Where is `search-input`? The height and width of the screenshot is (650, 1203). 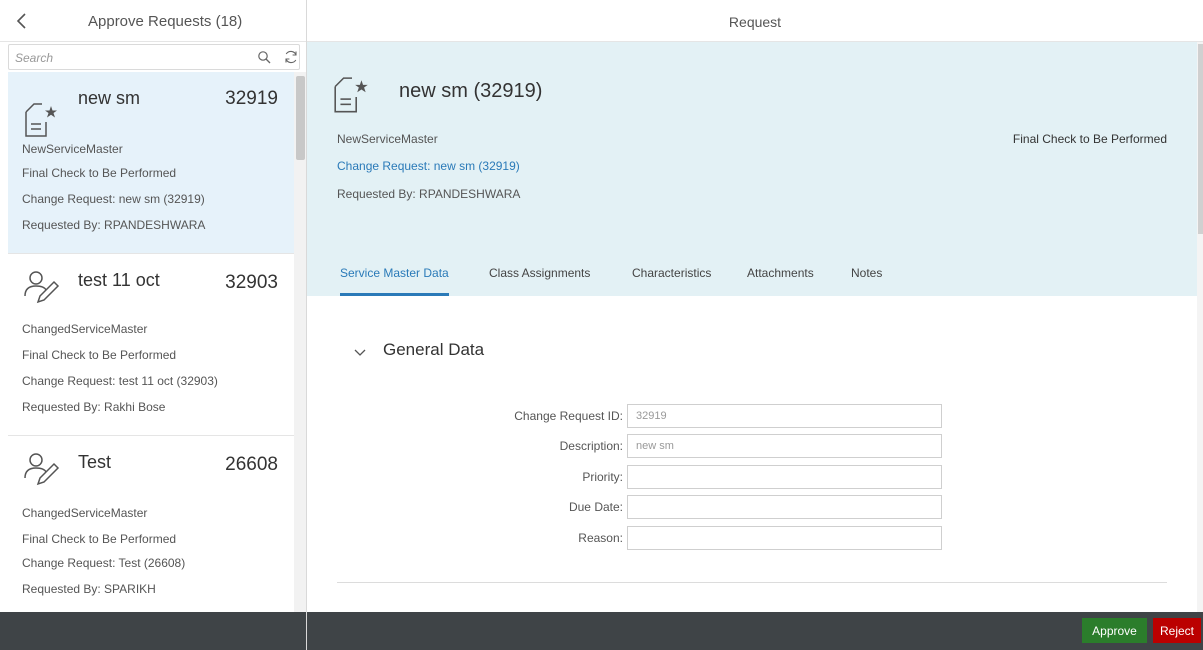 search-input is located at coordinates (125, 58).